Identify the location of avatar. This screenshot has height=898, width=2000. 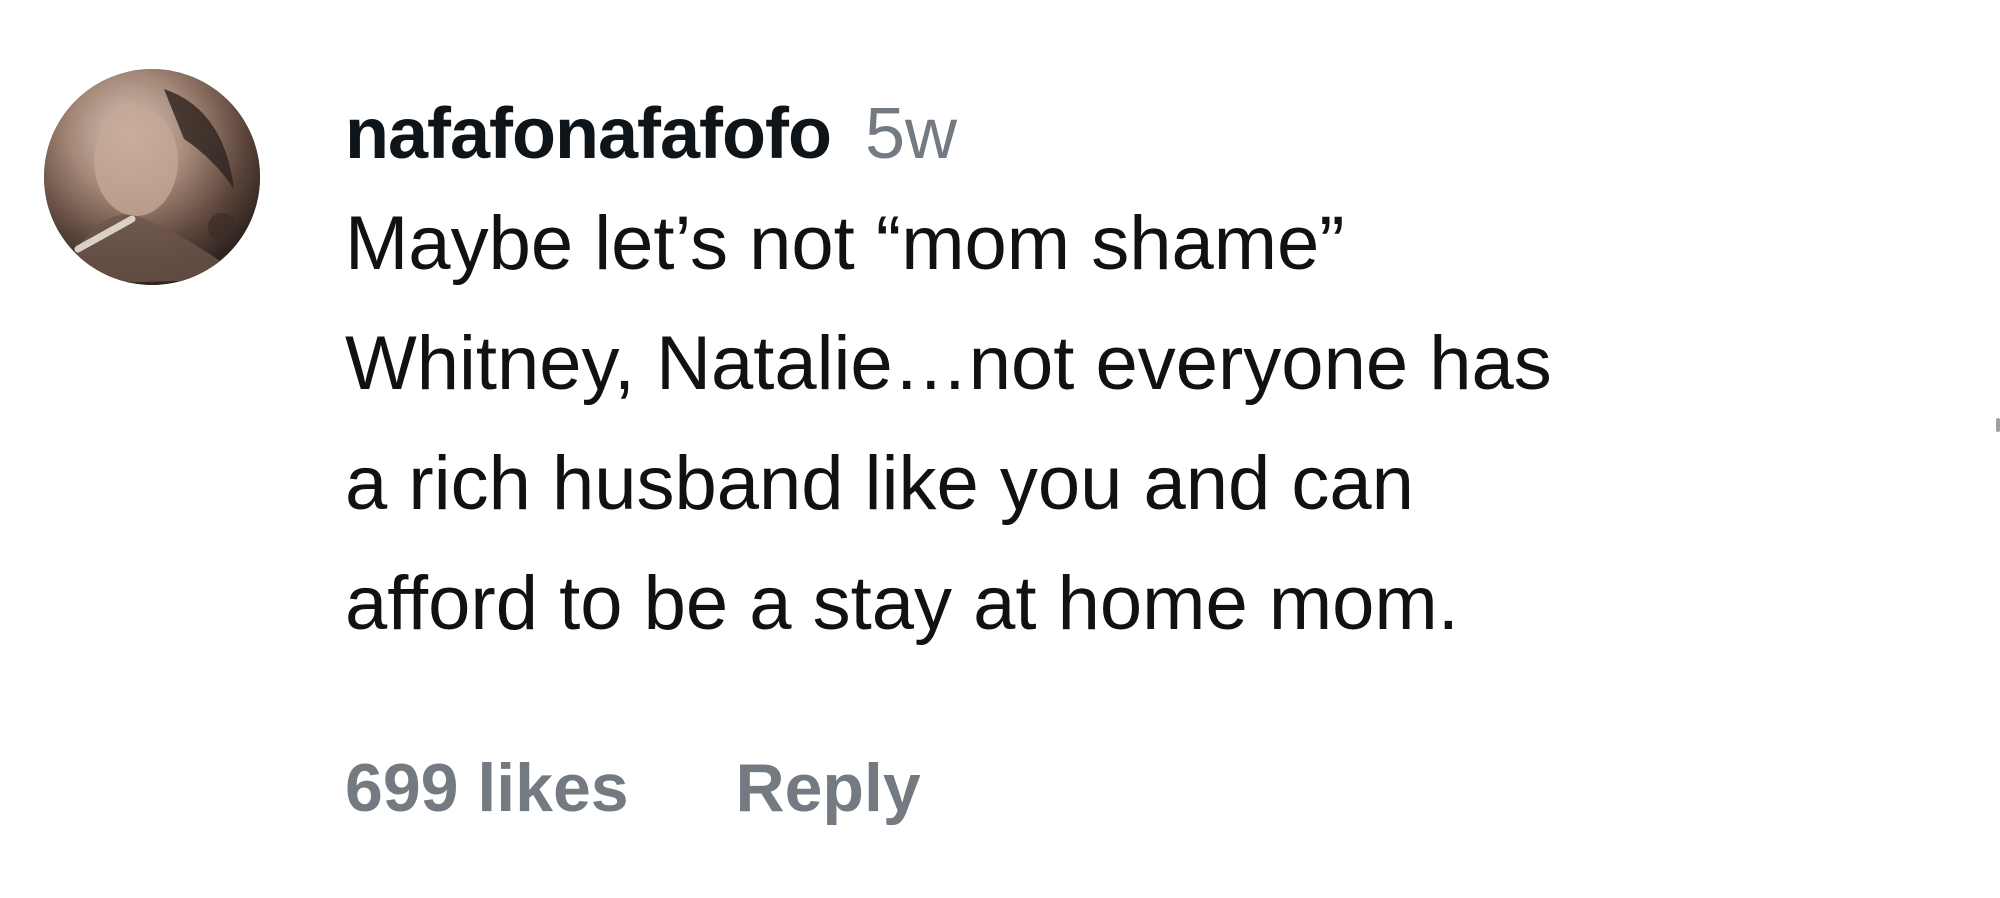
(152, 177).